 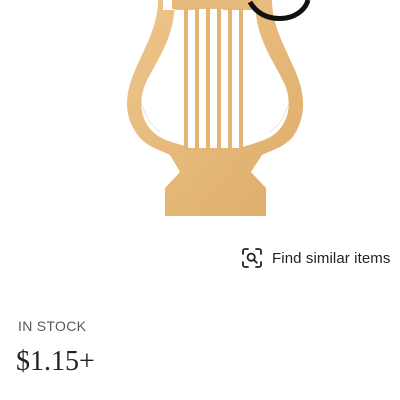 What do you see at coordinates (55, 361) in the screenshot?
I see `price: $1.15+` at bounding box center [55, 361].